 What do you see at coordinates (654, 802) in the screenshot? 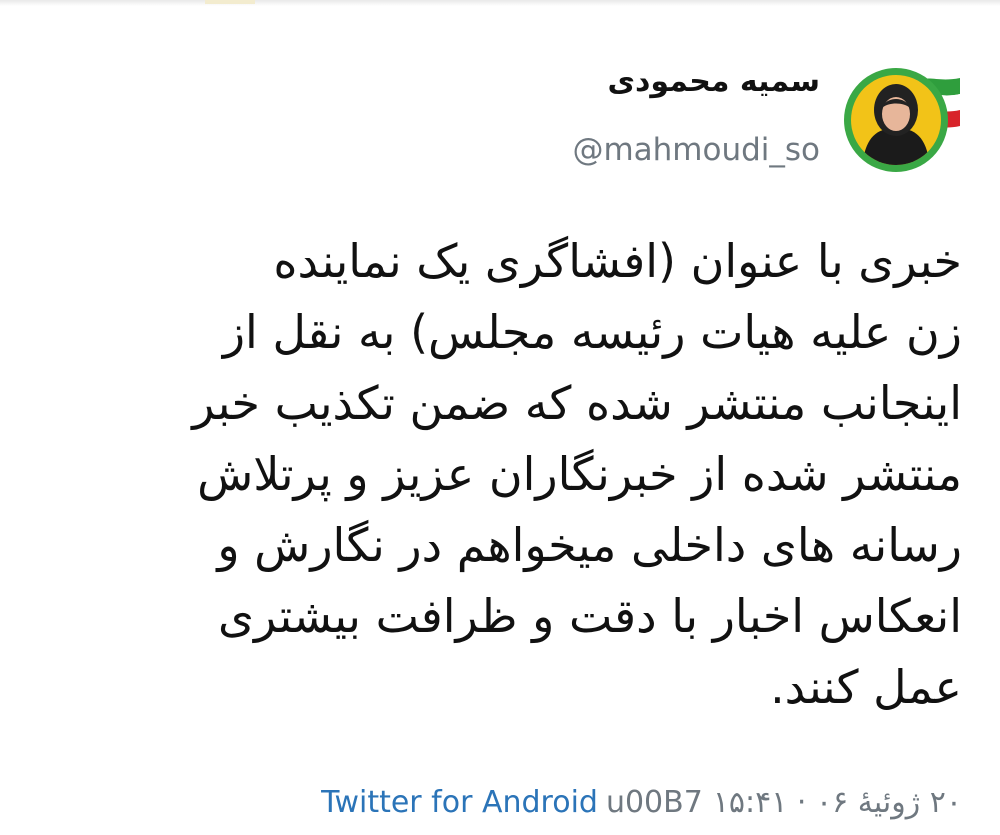
I see `footer-separator: u00B7` at bounding box center [654, 802].